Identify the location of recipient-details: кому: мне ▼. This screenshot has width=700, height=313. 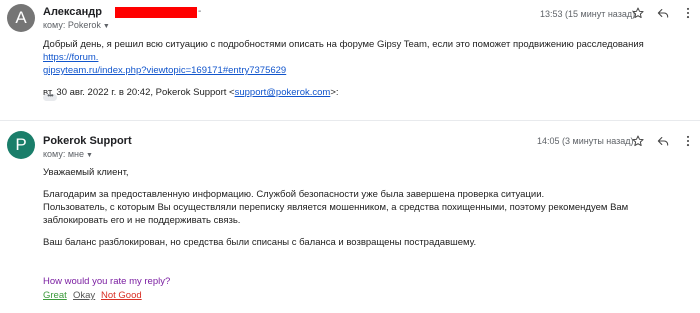
(68, 154).